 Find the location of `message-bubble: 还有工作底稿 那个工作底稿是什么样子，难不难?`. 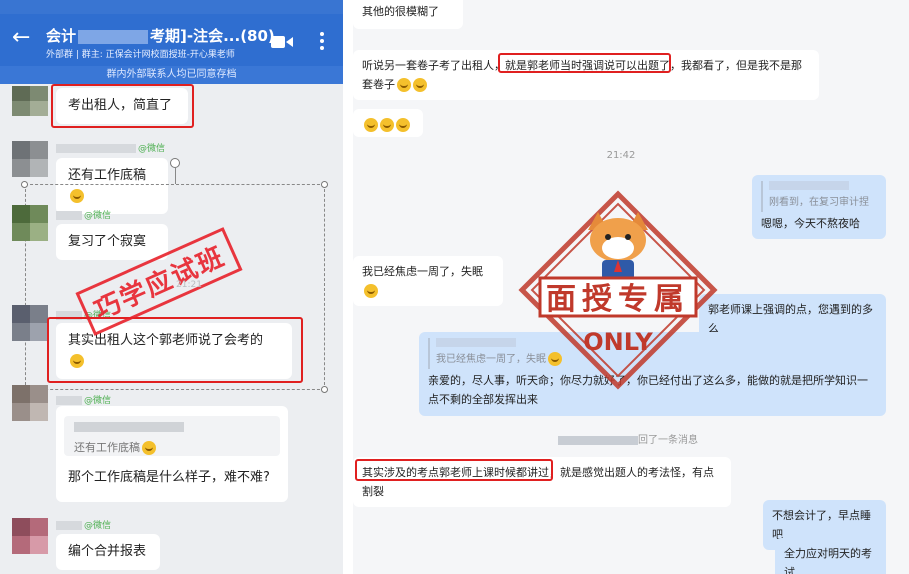

message-bubble: 还有工作底稿 那个工作底稿是什么样子，难不难? is located at coordinates (172, 454).